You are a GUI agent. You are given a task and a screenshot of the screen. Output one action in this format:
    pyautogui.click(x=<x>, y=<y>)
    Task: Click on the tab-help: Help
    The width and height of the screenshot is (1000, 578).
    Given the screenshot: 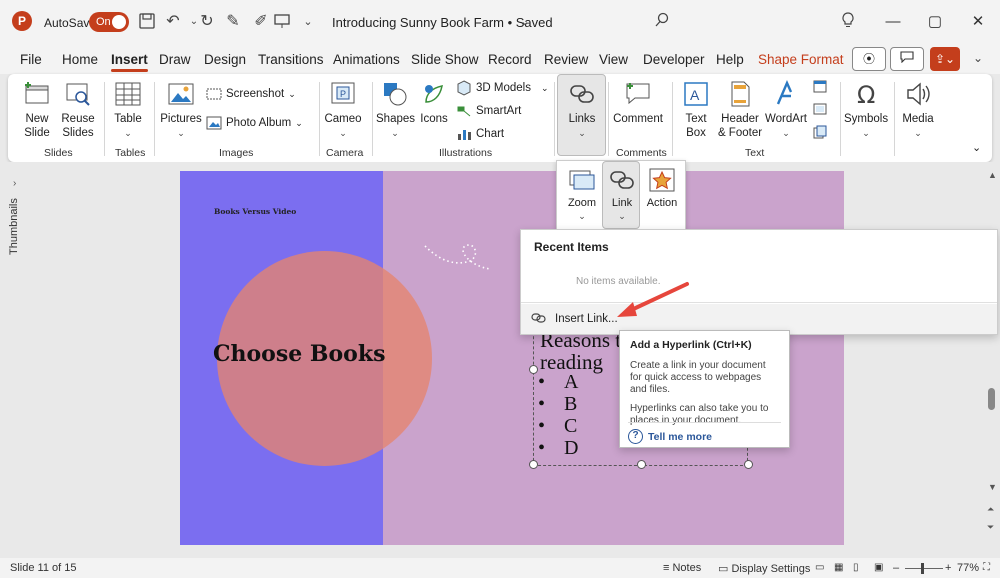 What is the action you would take?
    pyautogui.click(x=730, y=59)
    